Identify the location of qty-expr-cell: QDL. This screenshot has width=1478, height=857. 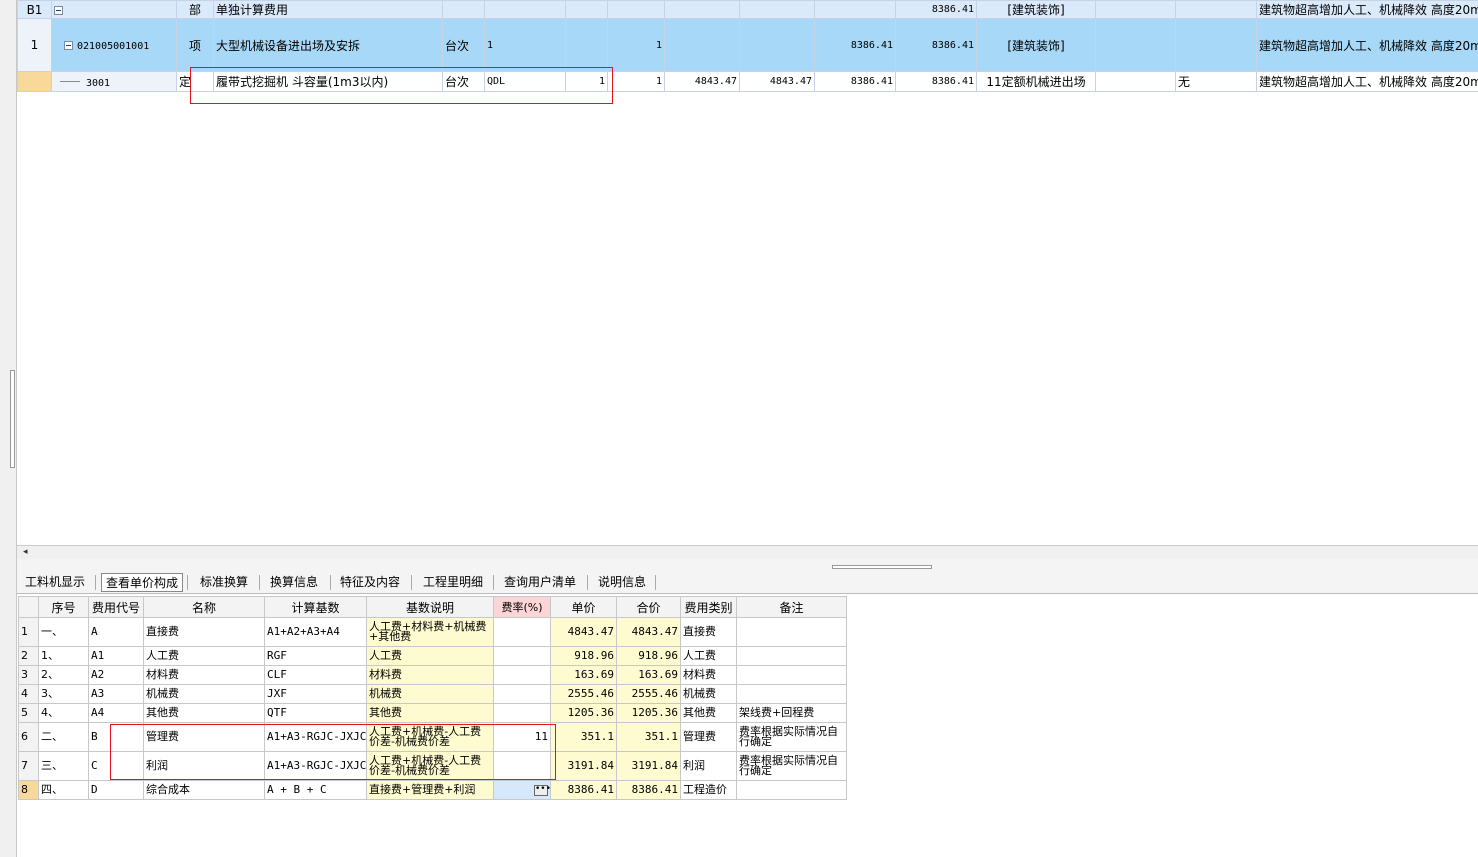
(525, 81).